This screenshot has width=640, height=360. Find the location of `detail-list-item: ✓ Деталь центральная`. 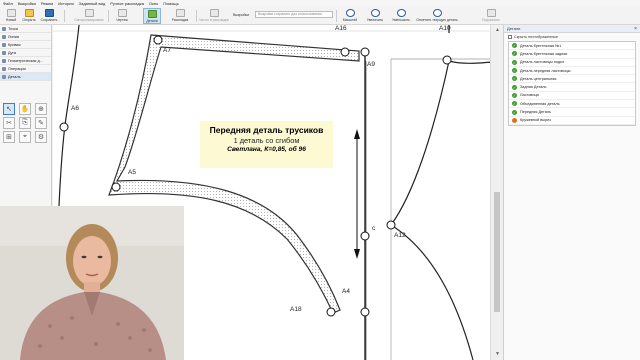

detail-list-item: ✓ Деталь центральная is located at coordinates (572, 79).